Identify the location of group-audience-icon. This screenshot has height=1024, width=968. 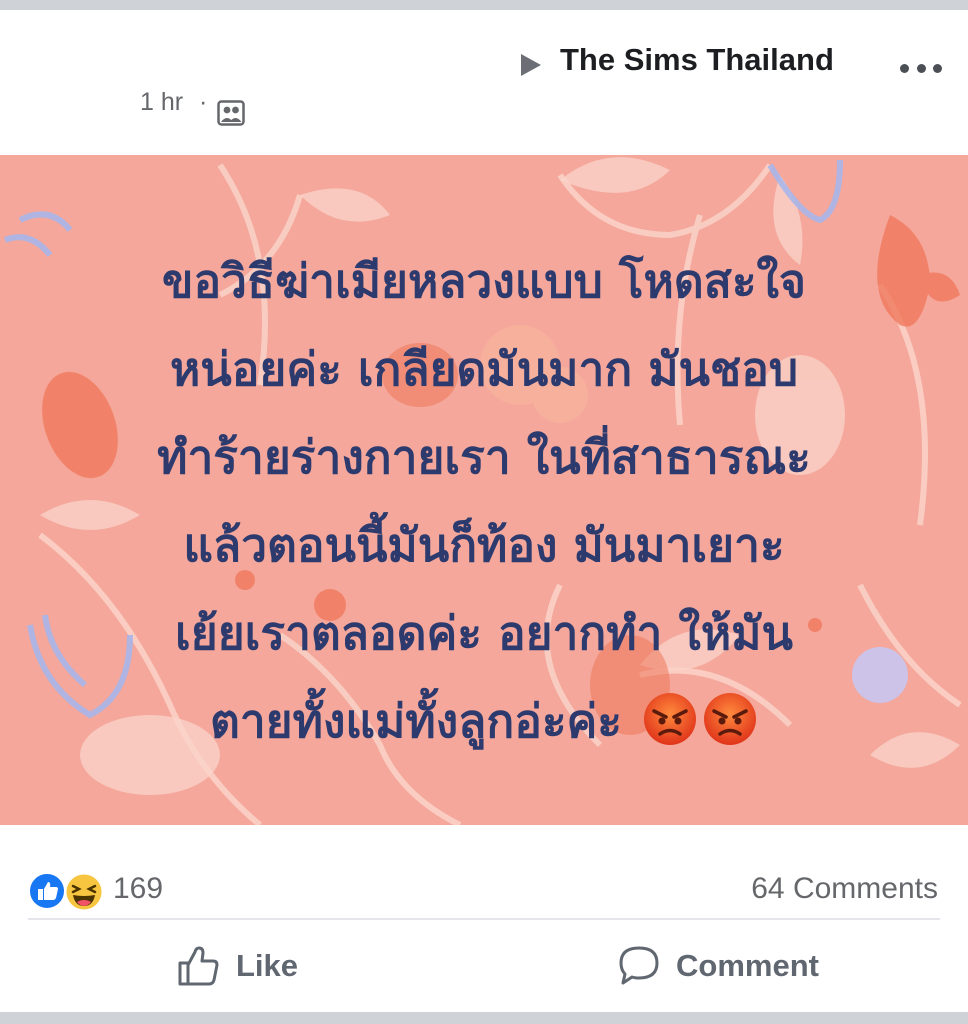
(231, 113).